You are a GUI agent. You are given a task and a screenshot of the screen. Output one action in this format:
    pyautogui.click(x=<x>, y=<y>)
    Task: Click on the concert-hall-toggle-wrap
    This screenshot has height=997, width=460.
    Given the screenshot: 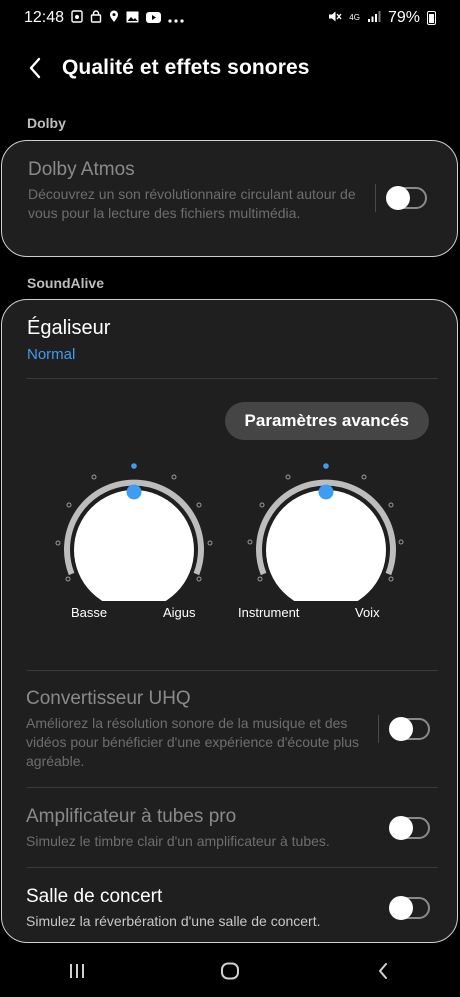 What is the action you would take?
    pyautogui.click(x=409, y=908)
    